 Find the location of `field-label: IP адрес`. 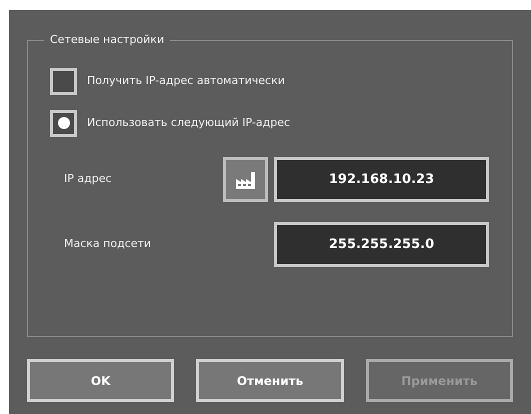

field-label: IP адрес is located at coordinates (88, 179).